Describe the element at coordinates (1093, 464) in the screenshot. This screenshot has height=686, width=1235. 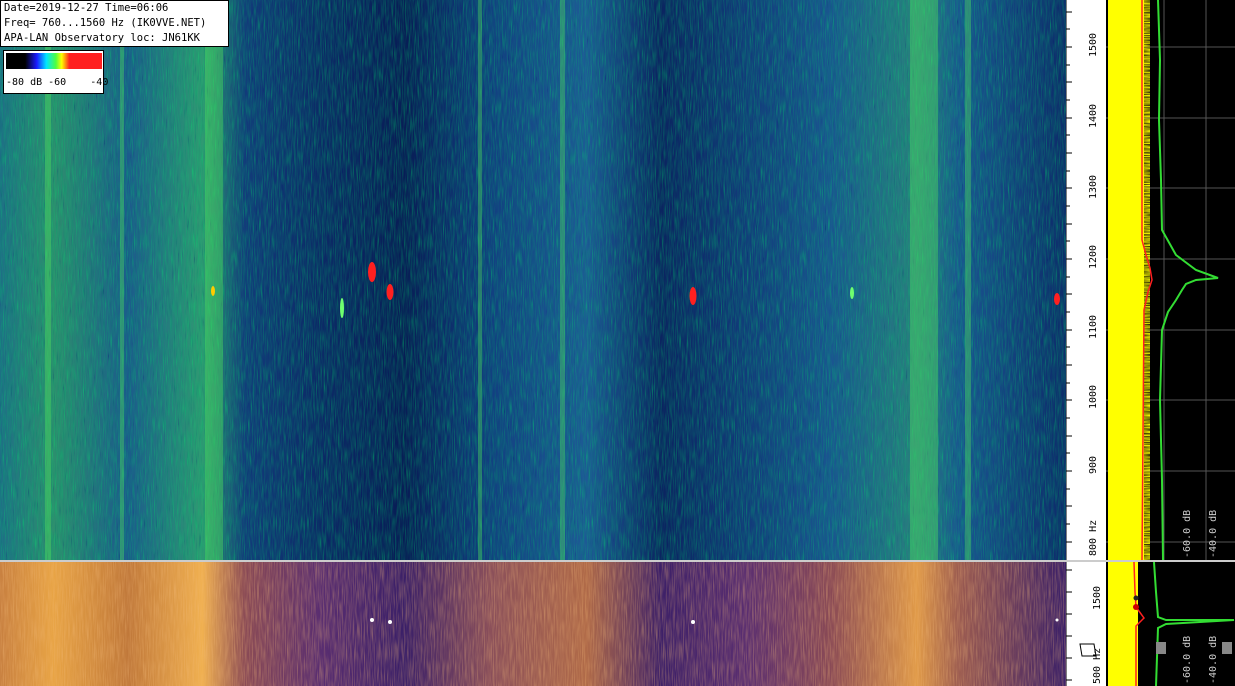
I see `freq-tick-900: 900` at that location.